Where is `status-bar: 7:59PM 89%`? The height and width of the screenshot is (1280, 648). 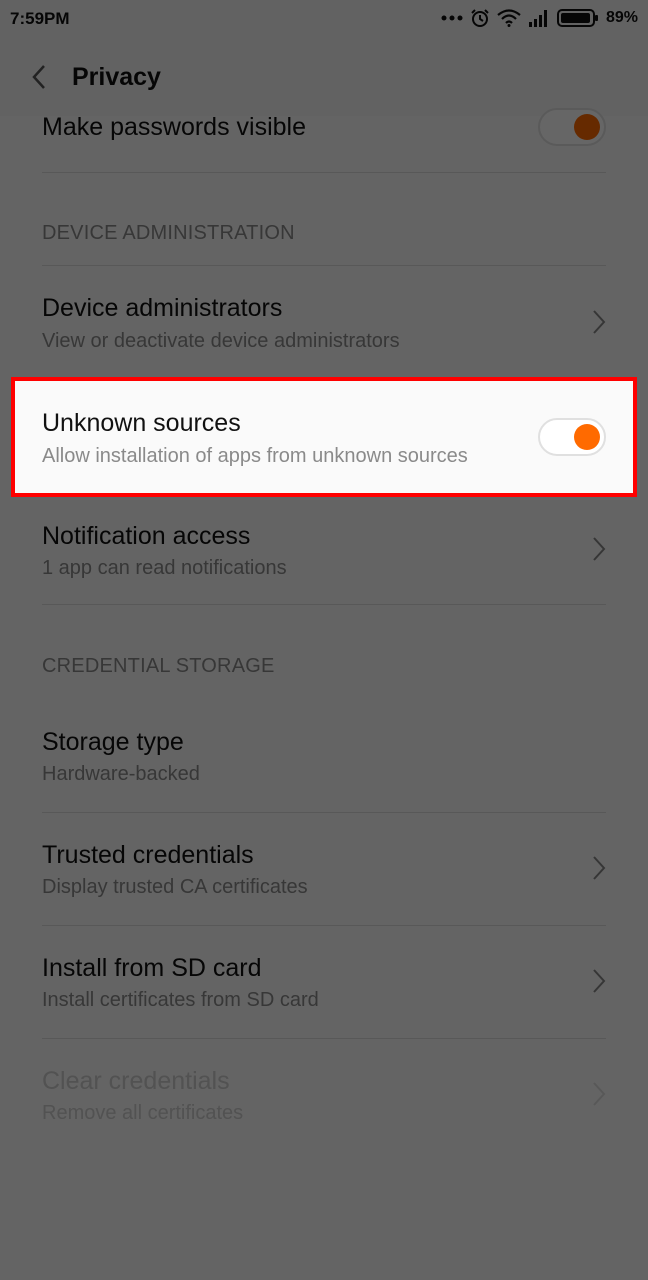
status-bar: 7:59PM 89% is located at coordinates (324, 18).